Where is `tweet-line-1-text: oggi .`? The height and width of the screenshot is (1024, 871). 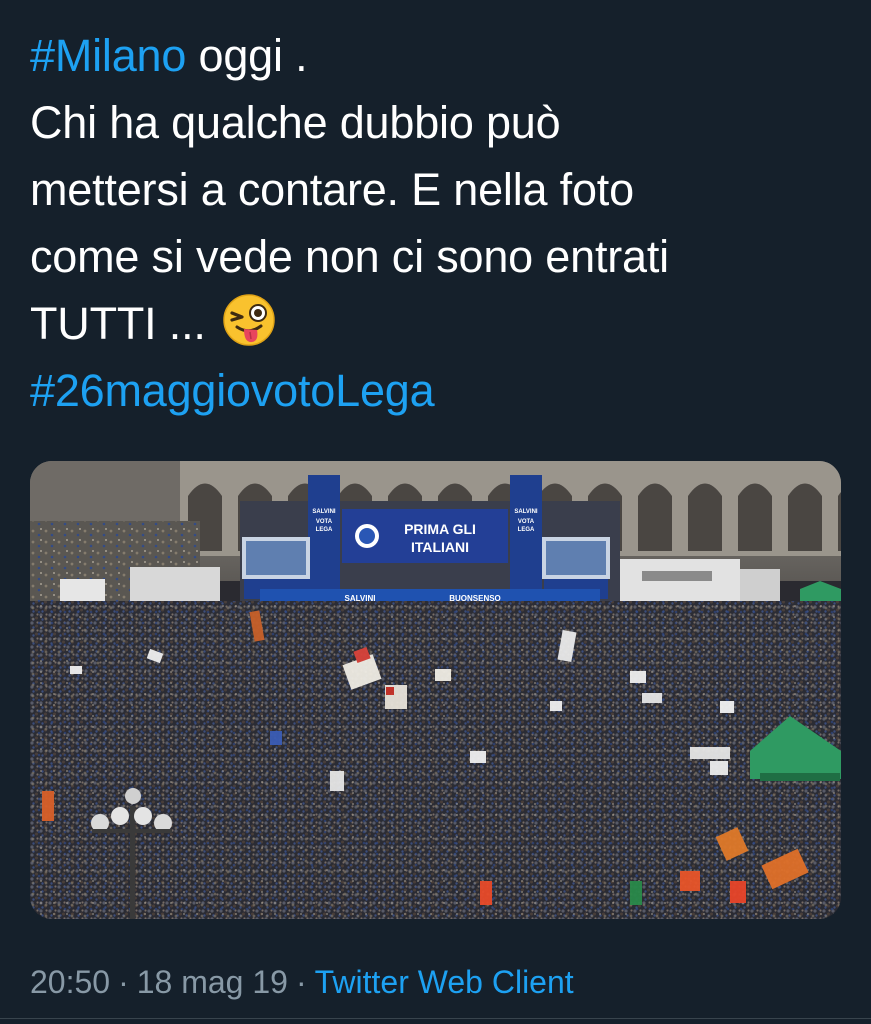 tweet-line-1-text: oggi . is located at coordinates (247, 55).